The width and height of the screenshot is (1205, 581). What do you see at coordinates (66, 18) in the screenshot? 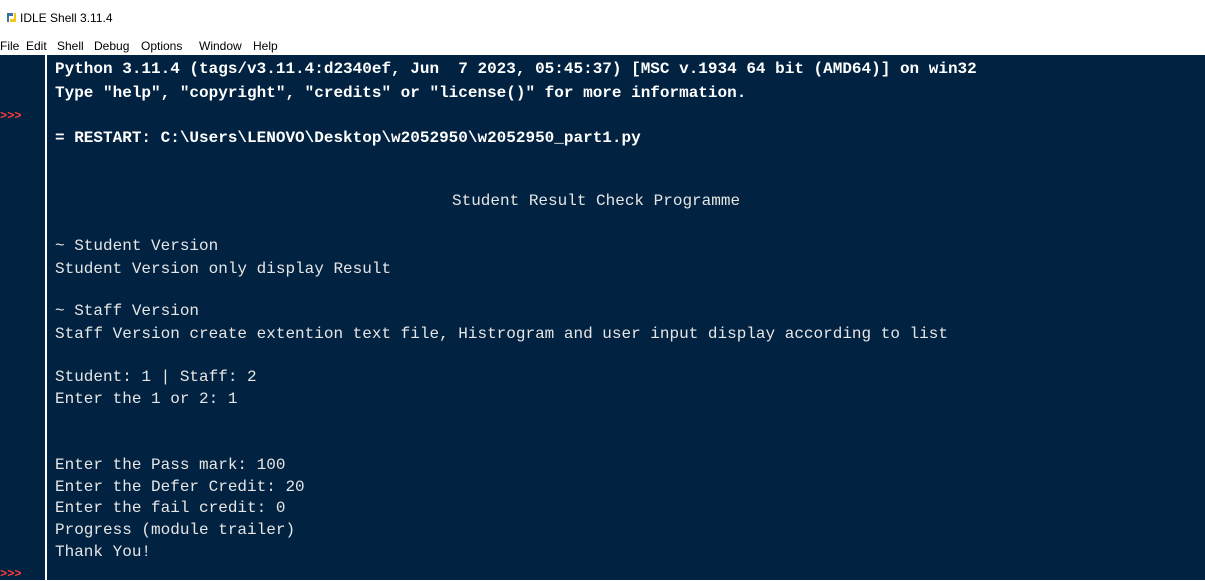
I see `window-title: IDLE Shell 3.11.4` at bounding box center [66, 18].